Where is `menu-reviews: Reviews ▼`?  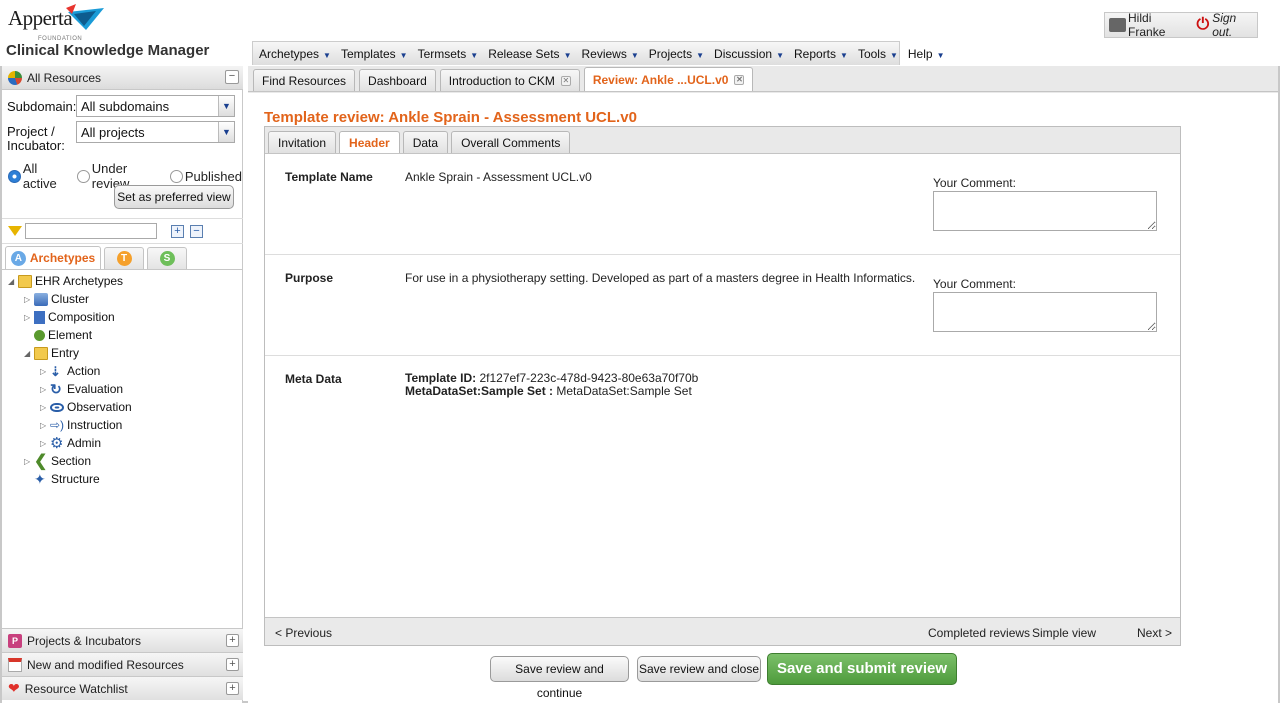
menu-reviews: Reviews ▼ is located at coordinates (609, 54).